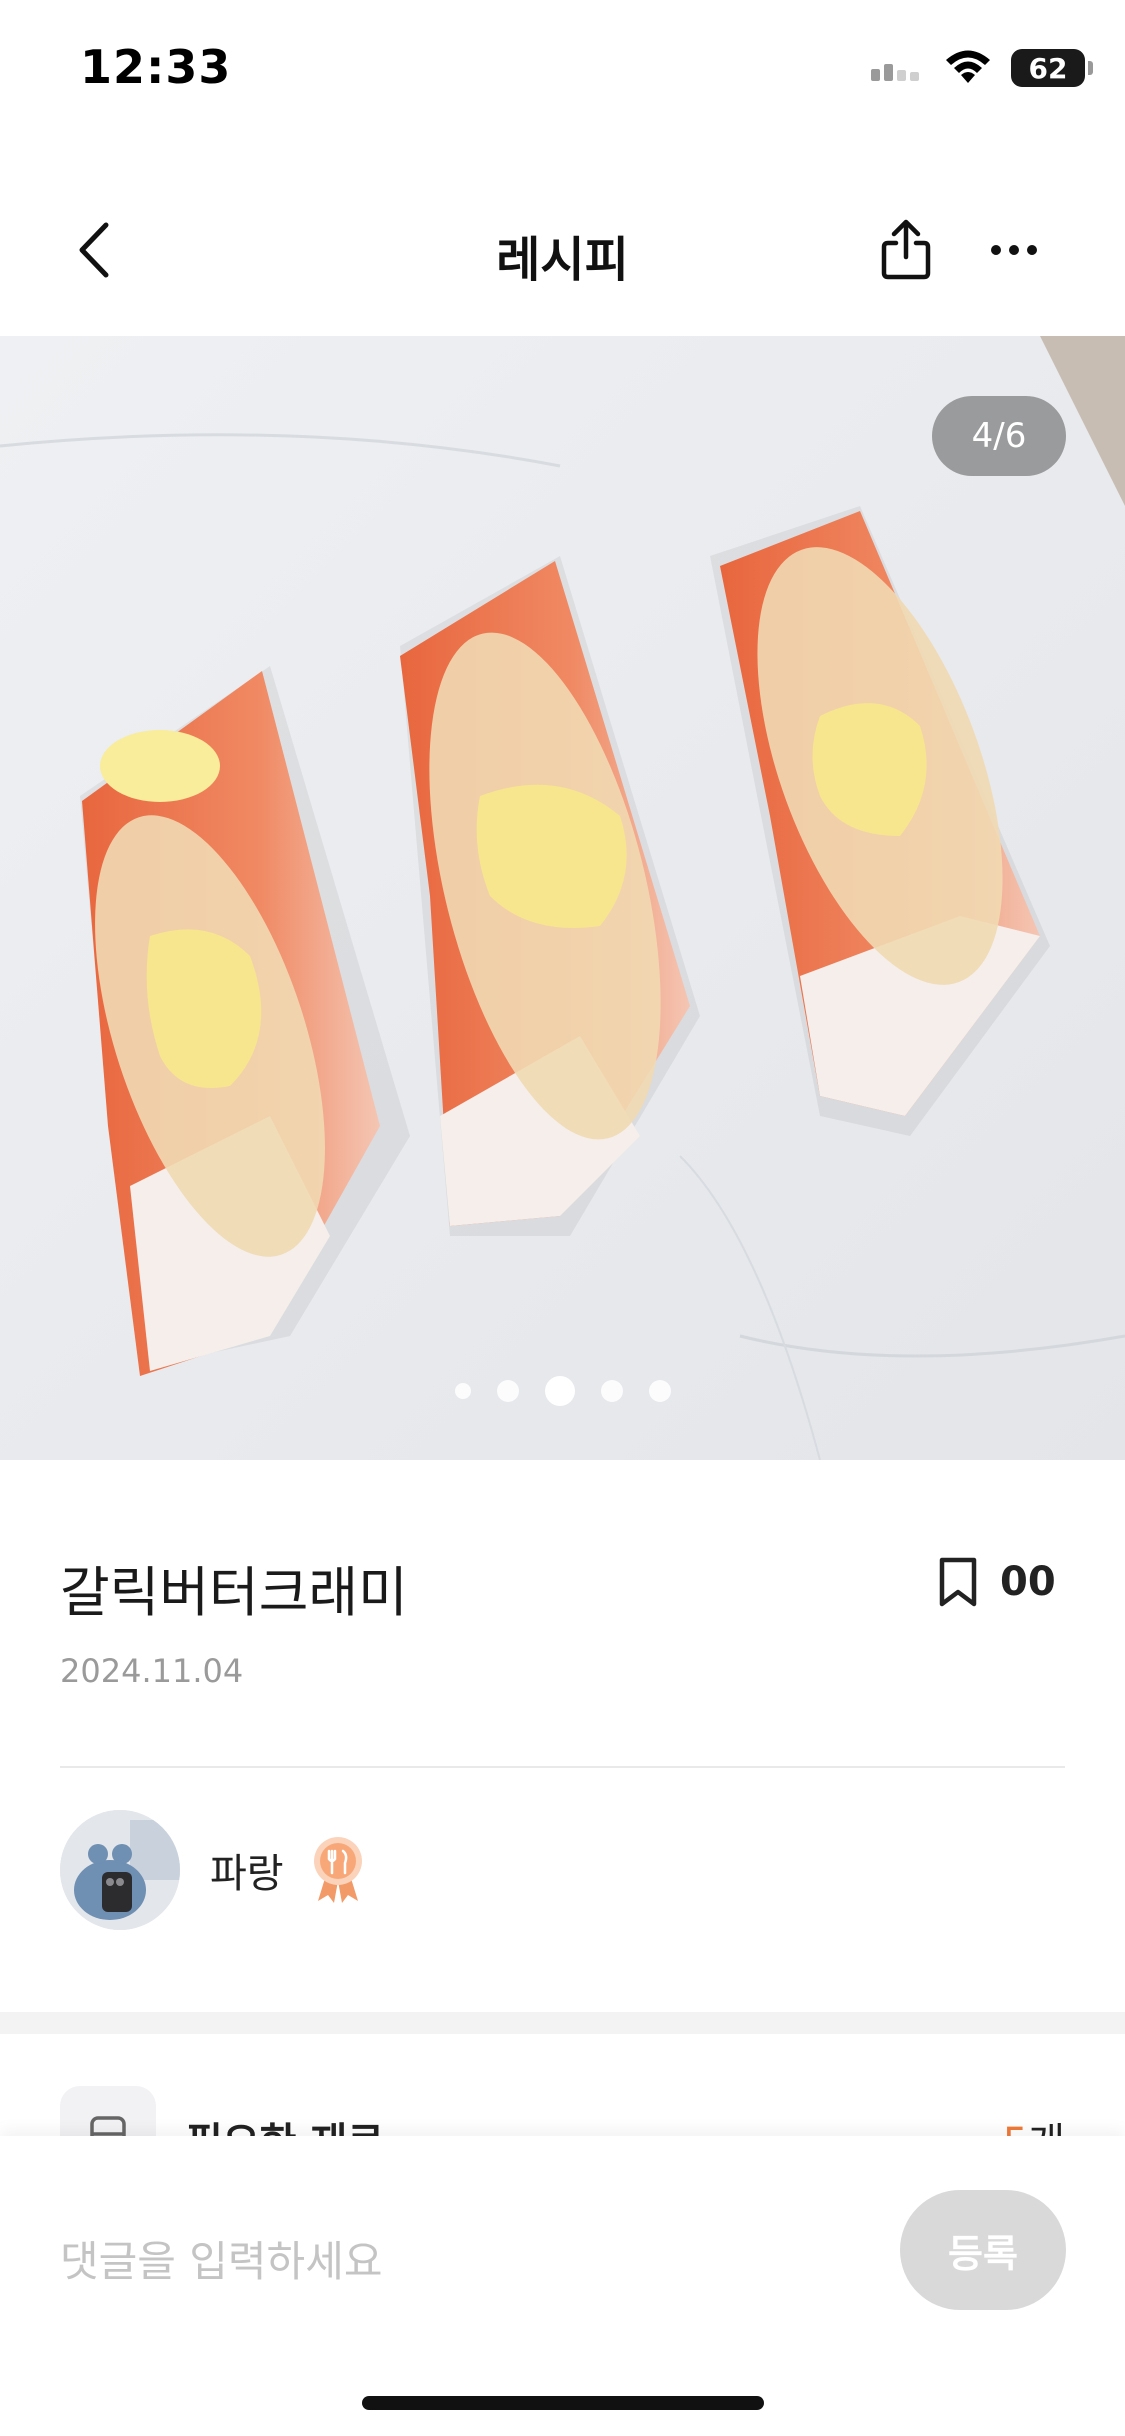 Image resolution: width=1125 pixels, height=2436 pixels. What do you see at coordinates (968, 66) in the screenshot?
I see `wifi-icon` at bounding box center [968, 66].